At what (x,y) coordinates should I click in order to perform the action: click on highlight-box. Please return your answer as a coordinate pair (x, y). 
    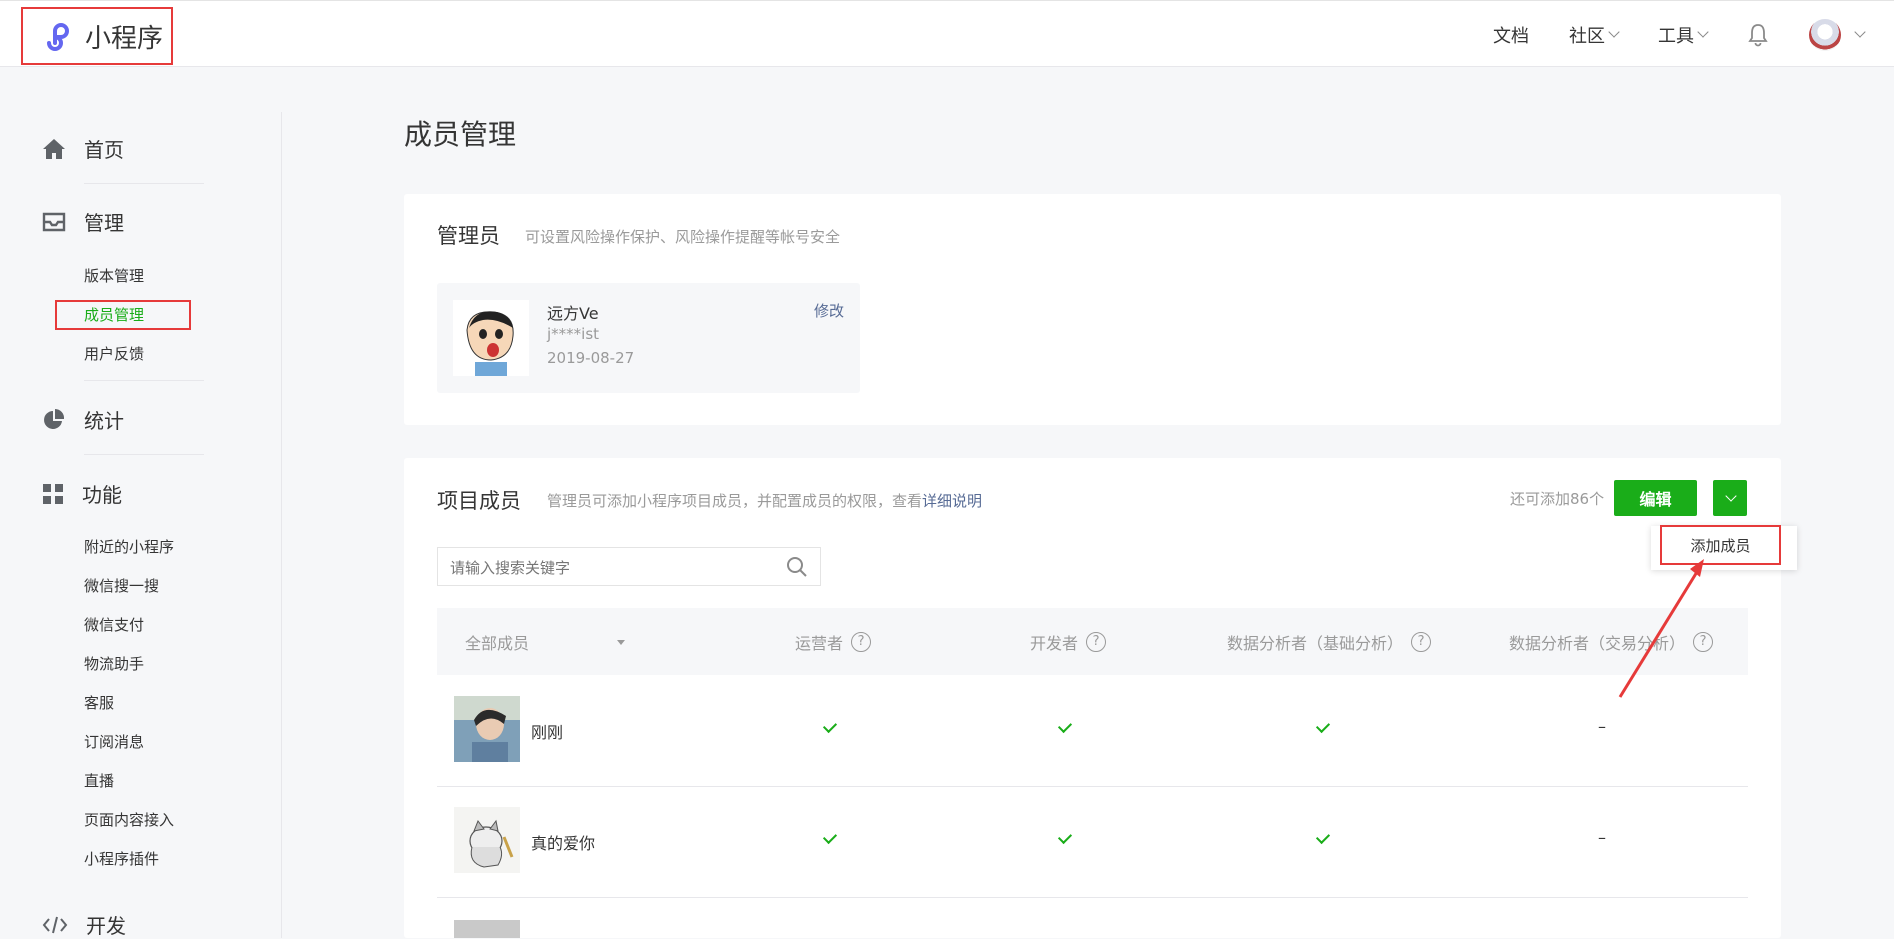
    Looking at the image, I should click on (123, 315).